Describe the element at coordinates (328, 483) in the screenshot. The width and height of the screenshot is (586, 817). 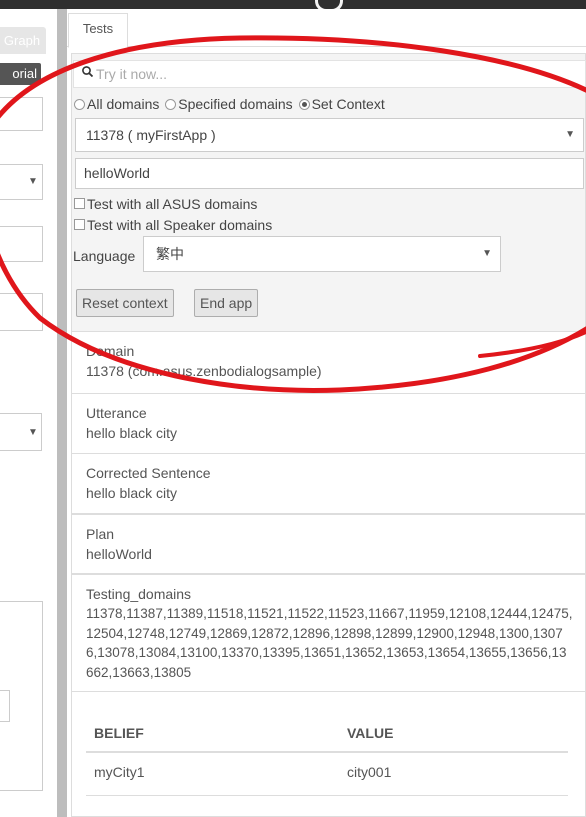
I see `result-corrected-sentence: Corrected Sentence hello black city` at that location.